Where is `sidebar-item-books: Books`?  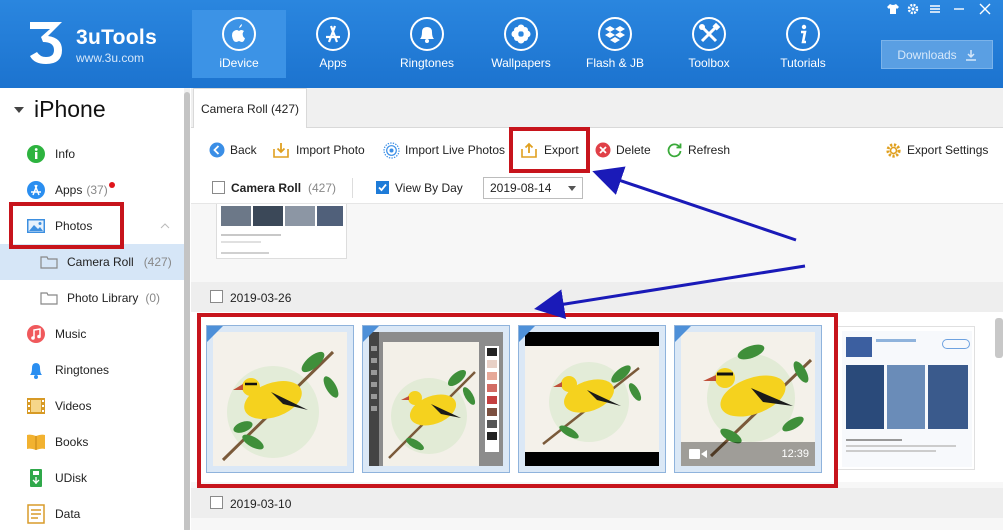 sidebar-item-books: Books is located at coordinates (92, 442).